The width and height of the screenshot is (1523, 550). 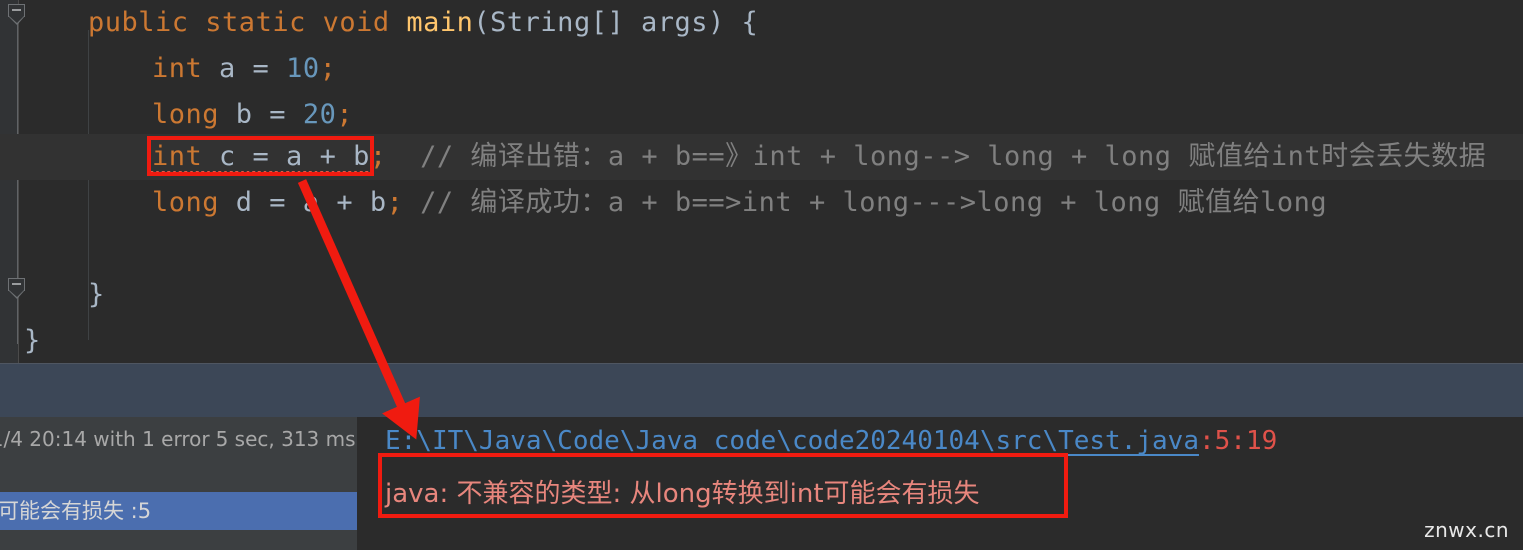 I want to click on error-squiggle-underline, so click(x=260, y=173).